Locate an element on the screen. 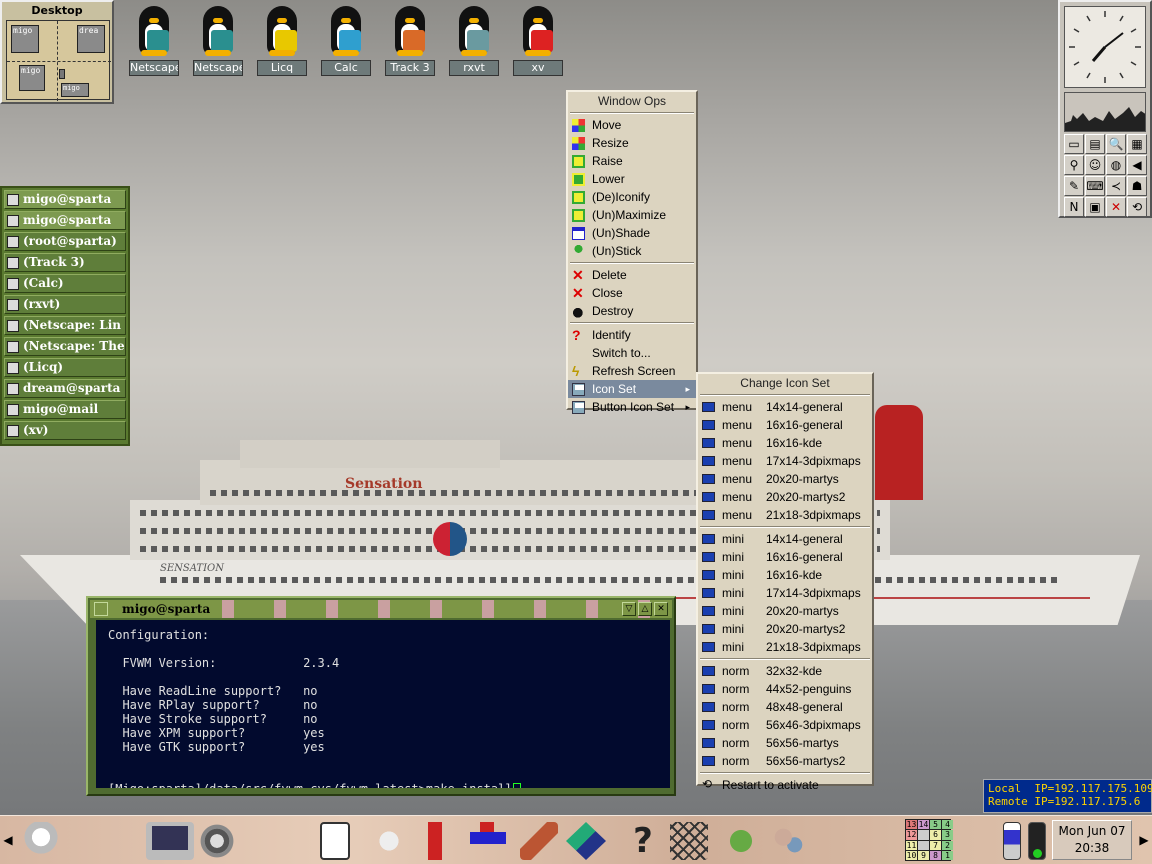 Image resolution: width=1152 pixels, height=864 pixels. pager-desk-cell: 13 is located at coordinates (911, 825).